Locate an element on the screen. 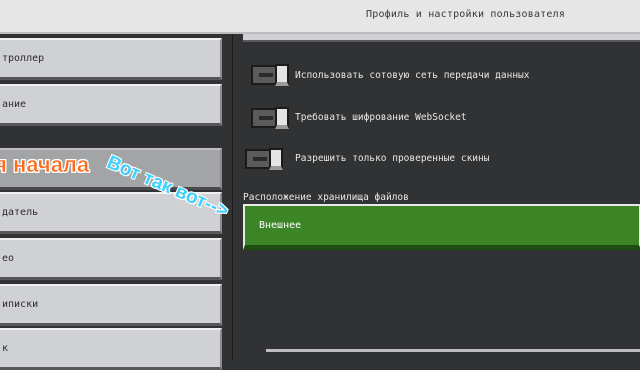  sidebar-item-label: ео is located at coordinates (8, 258).